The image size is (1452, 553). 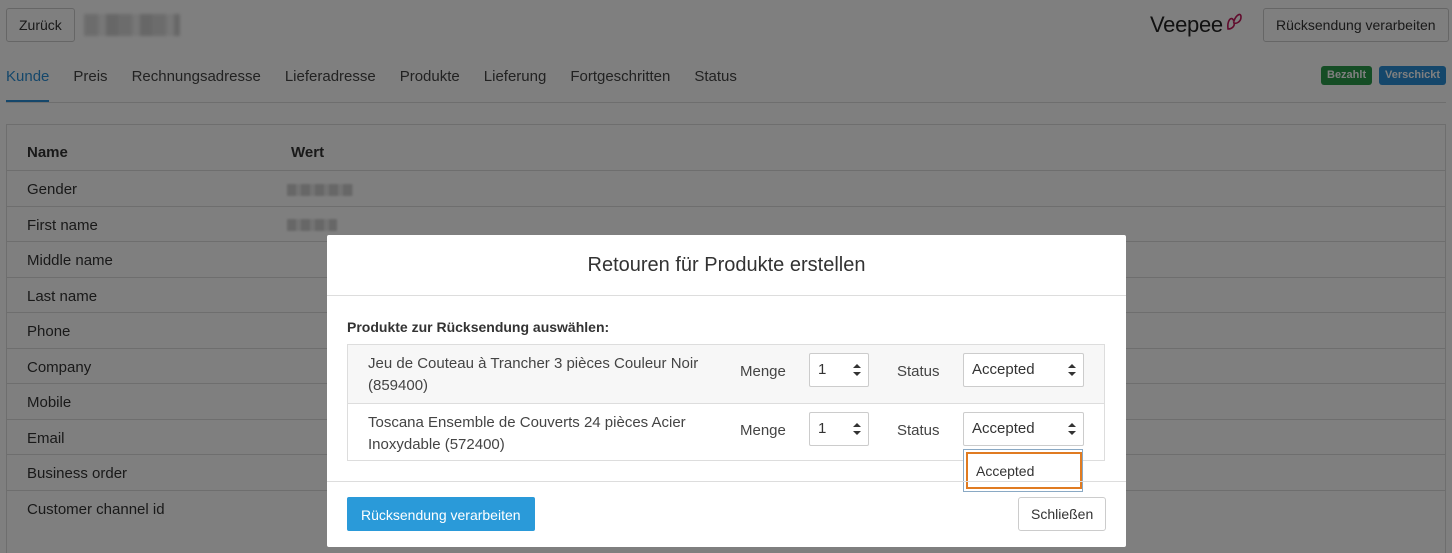 What do you see at coordinates (478, 327) in the screenshot?
I see `section-label: Produkte zur Rücksendung auswählen:` at bounding box center [478, 327].